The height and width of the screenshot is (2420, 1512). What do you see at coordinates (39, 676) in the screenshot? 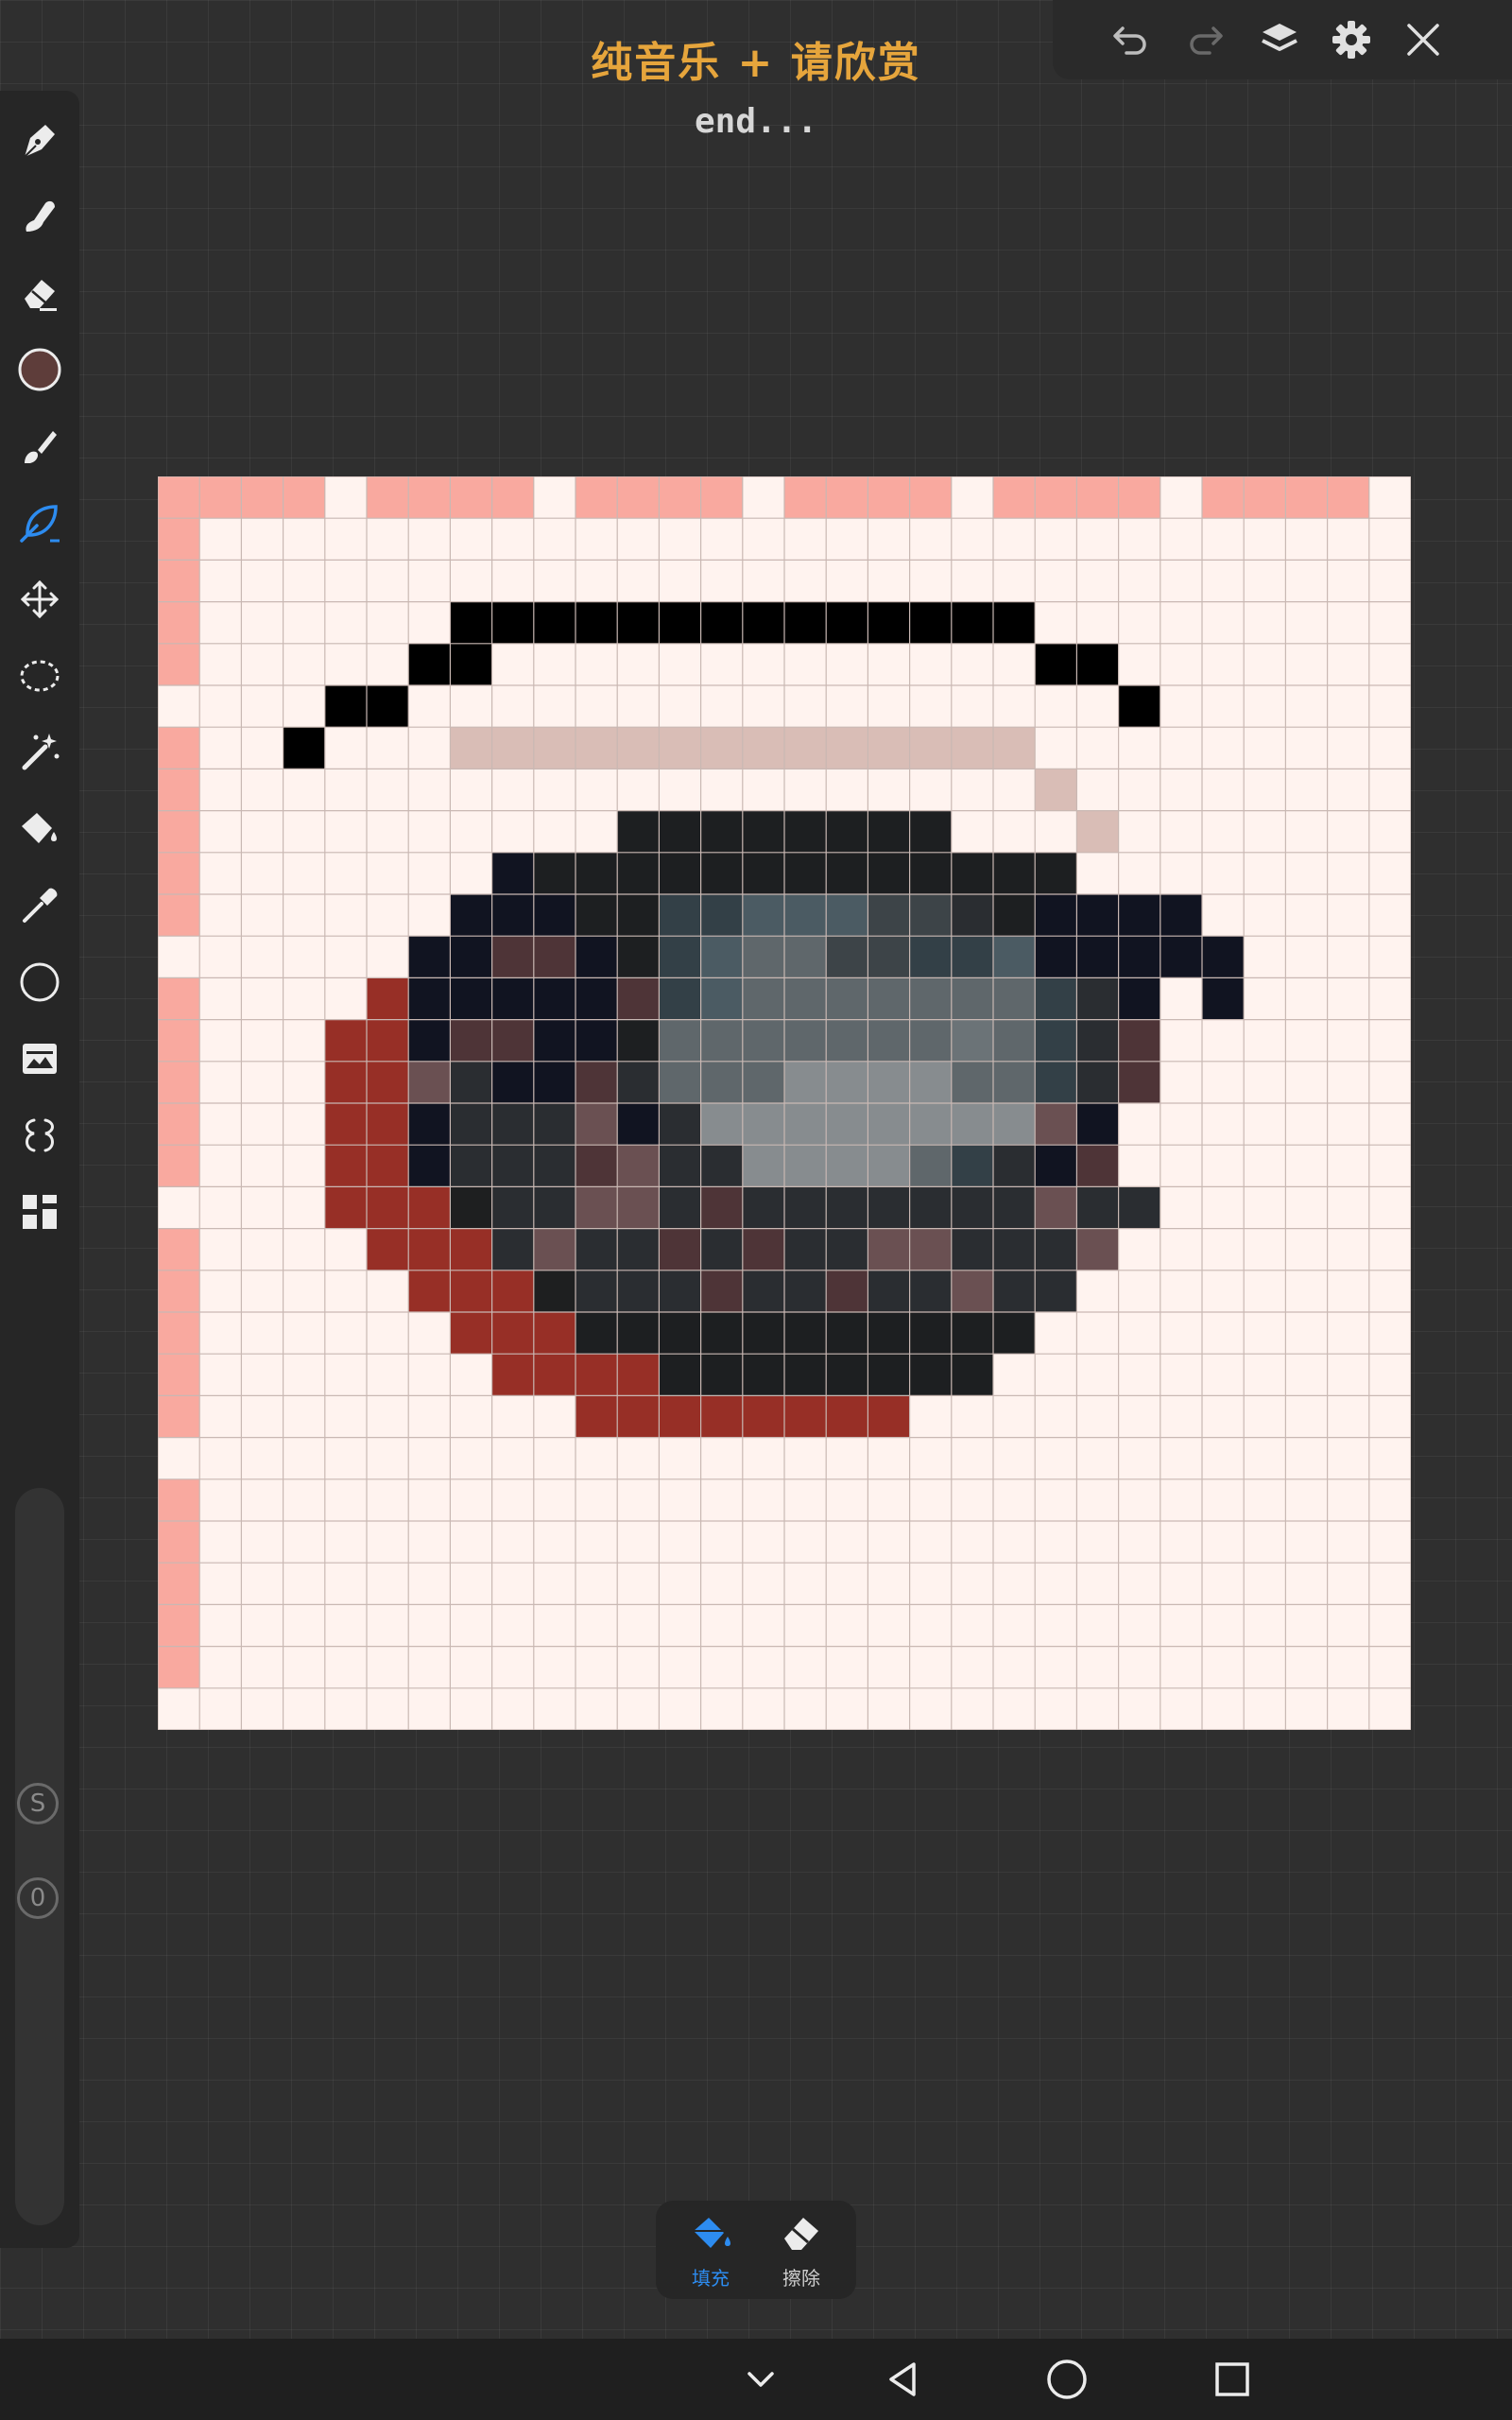
I see `lasso-icon` at bounding box center [39, 676].